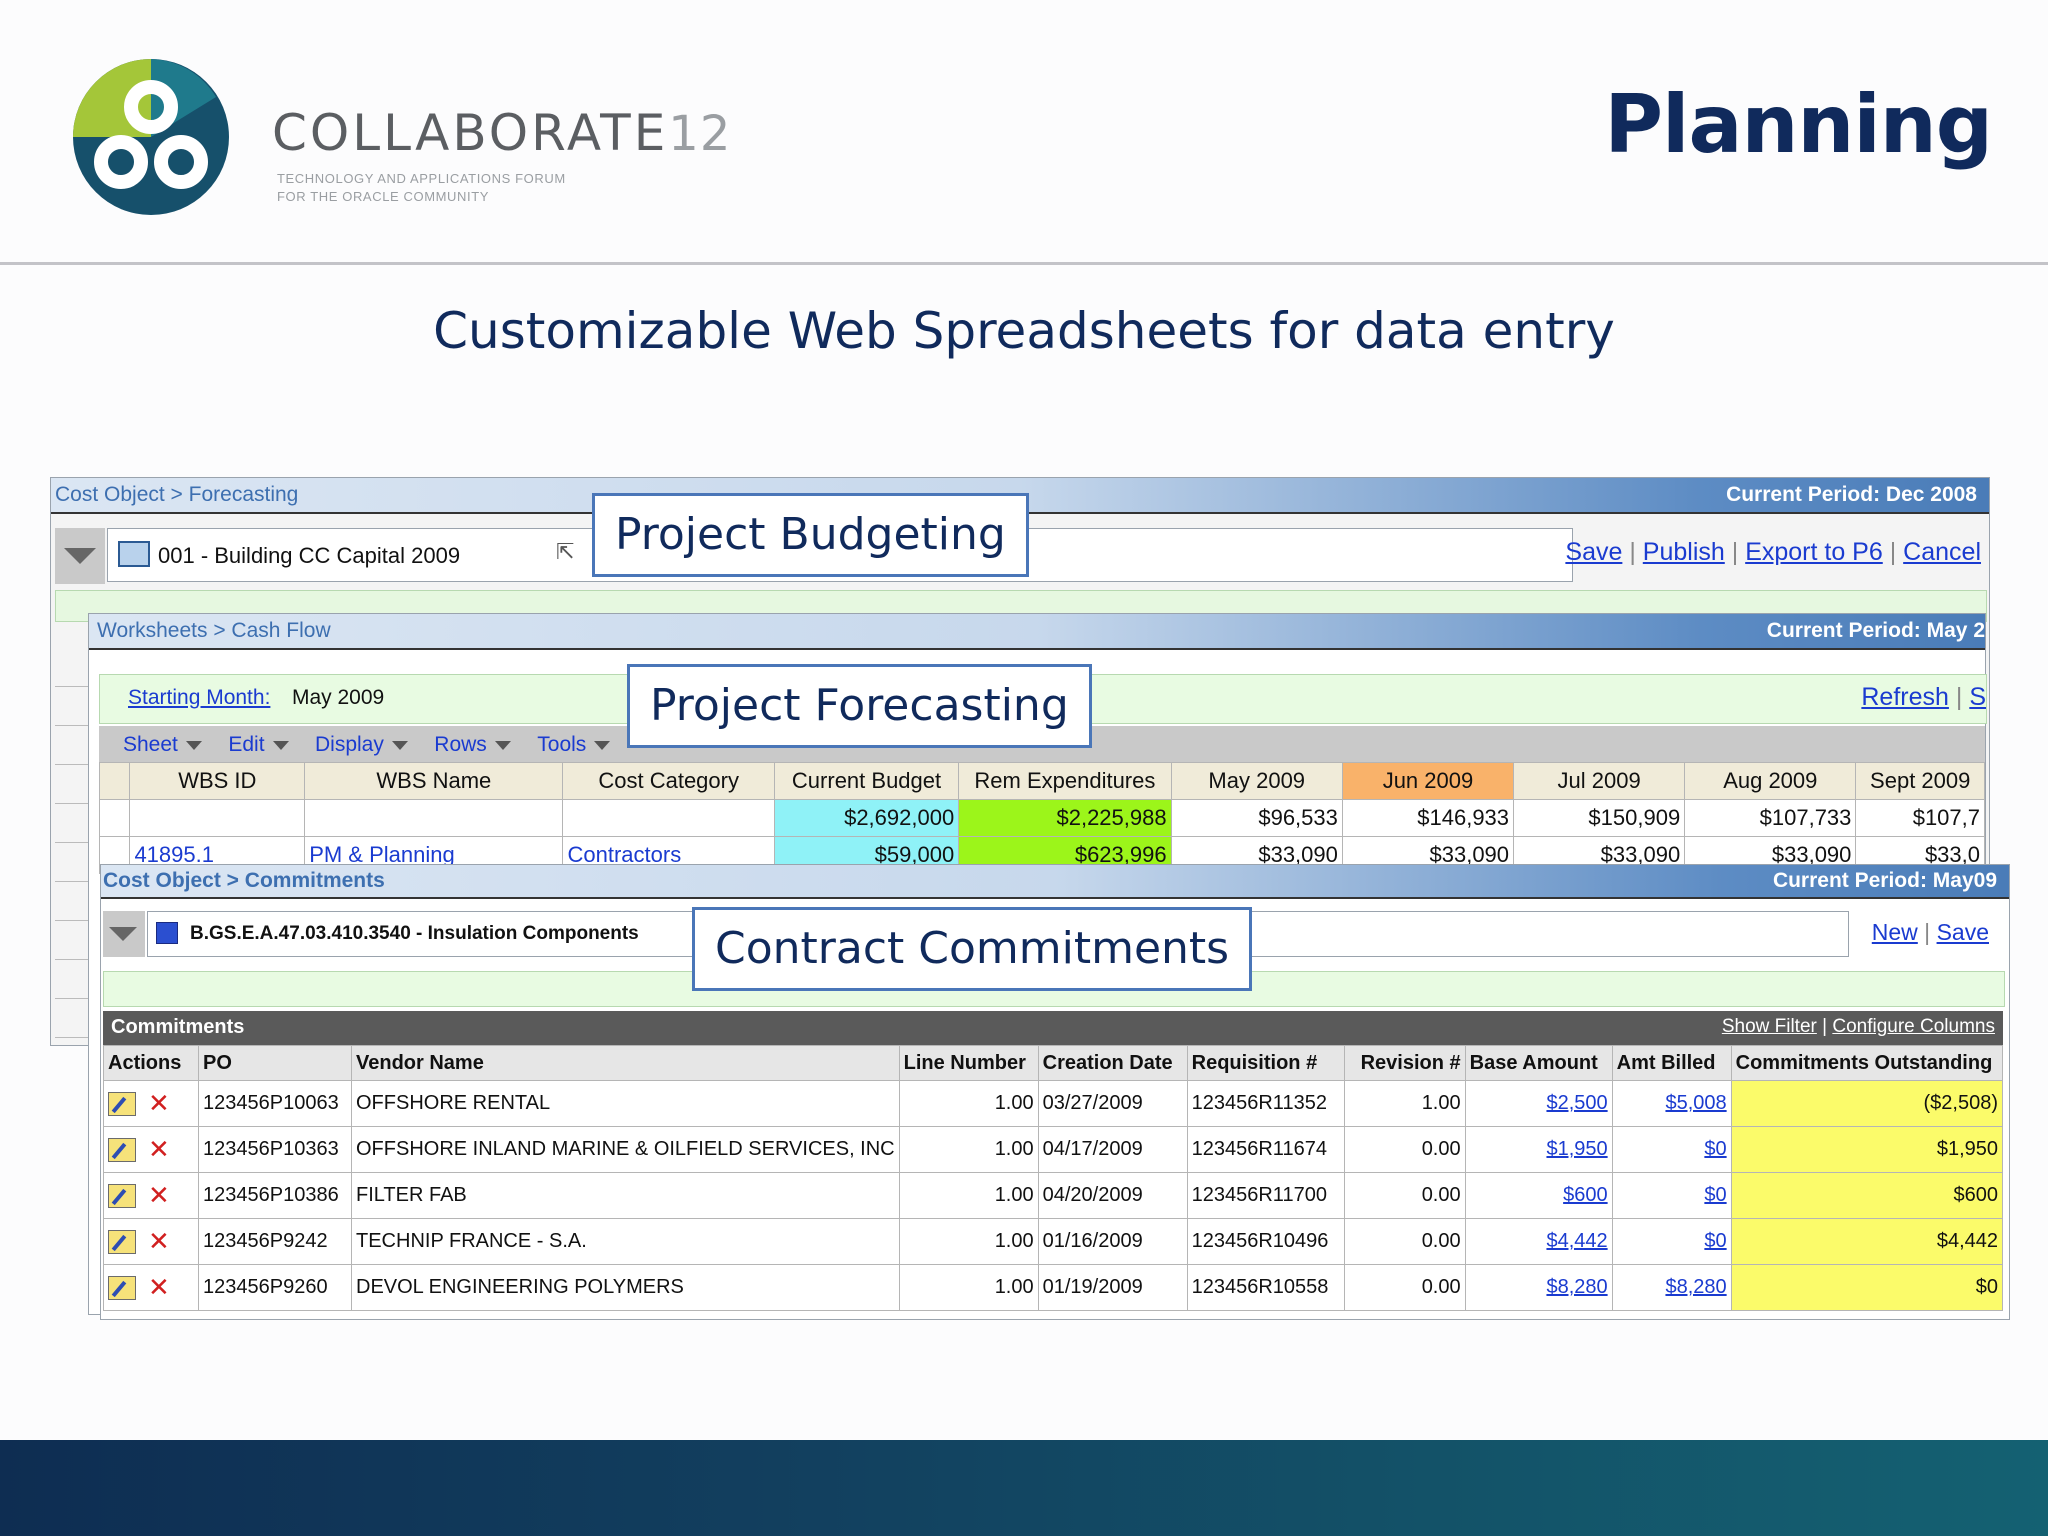 The width and height of the screenshot is (2048, 1536). I want to click on configure-columns-link: Configure Columns, so click(1913, 1026).